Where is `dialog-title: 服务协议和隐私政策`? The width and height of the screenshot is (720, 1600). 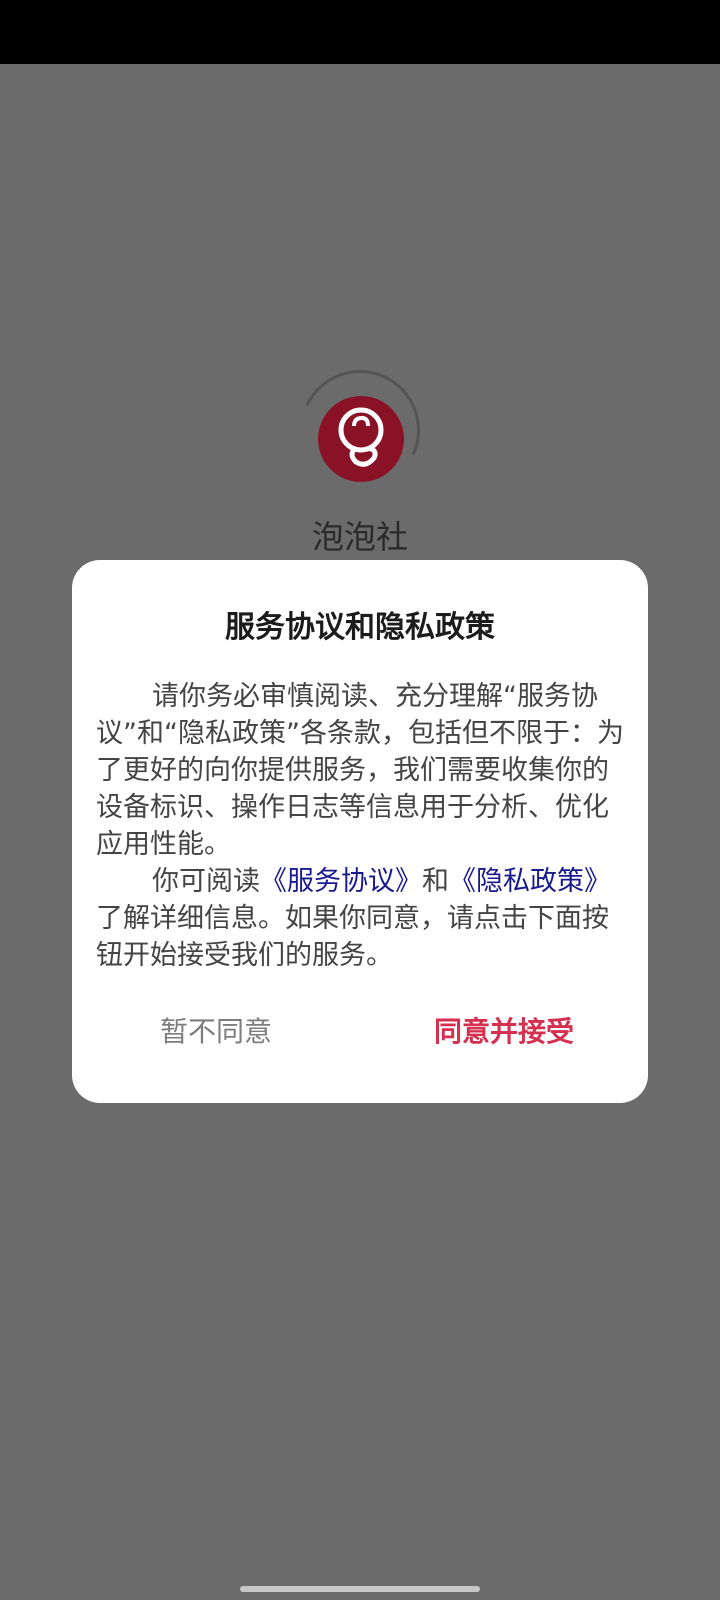
dialog-title: 服务协议和隐私政策 is located at coordinates (360, 627).